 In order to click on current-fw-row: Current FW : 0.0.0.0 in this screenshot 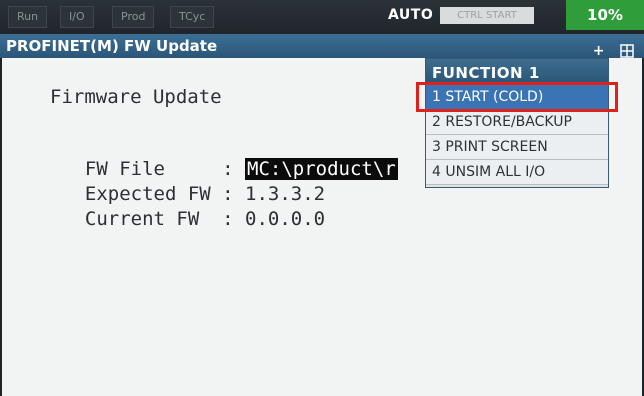, I will do `click(193, 208)`.